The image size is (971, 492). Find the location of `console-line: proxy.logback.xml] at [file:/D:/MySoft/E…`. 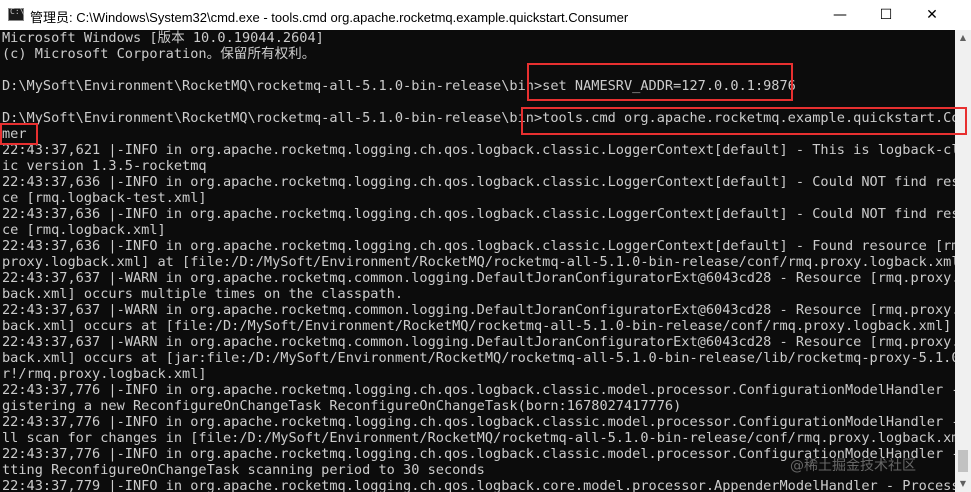

console-line: proxy.logback.xml] at [file:/D:/MySoft/E… is located at coordinates (478, 262).